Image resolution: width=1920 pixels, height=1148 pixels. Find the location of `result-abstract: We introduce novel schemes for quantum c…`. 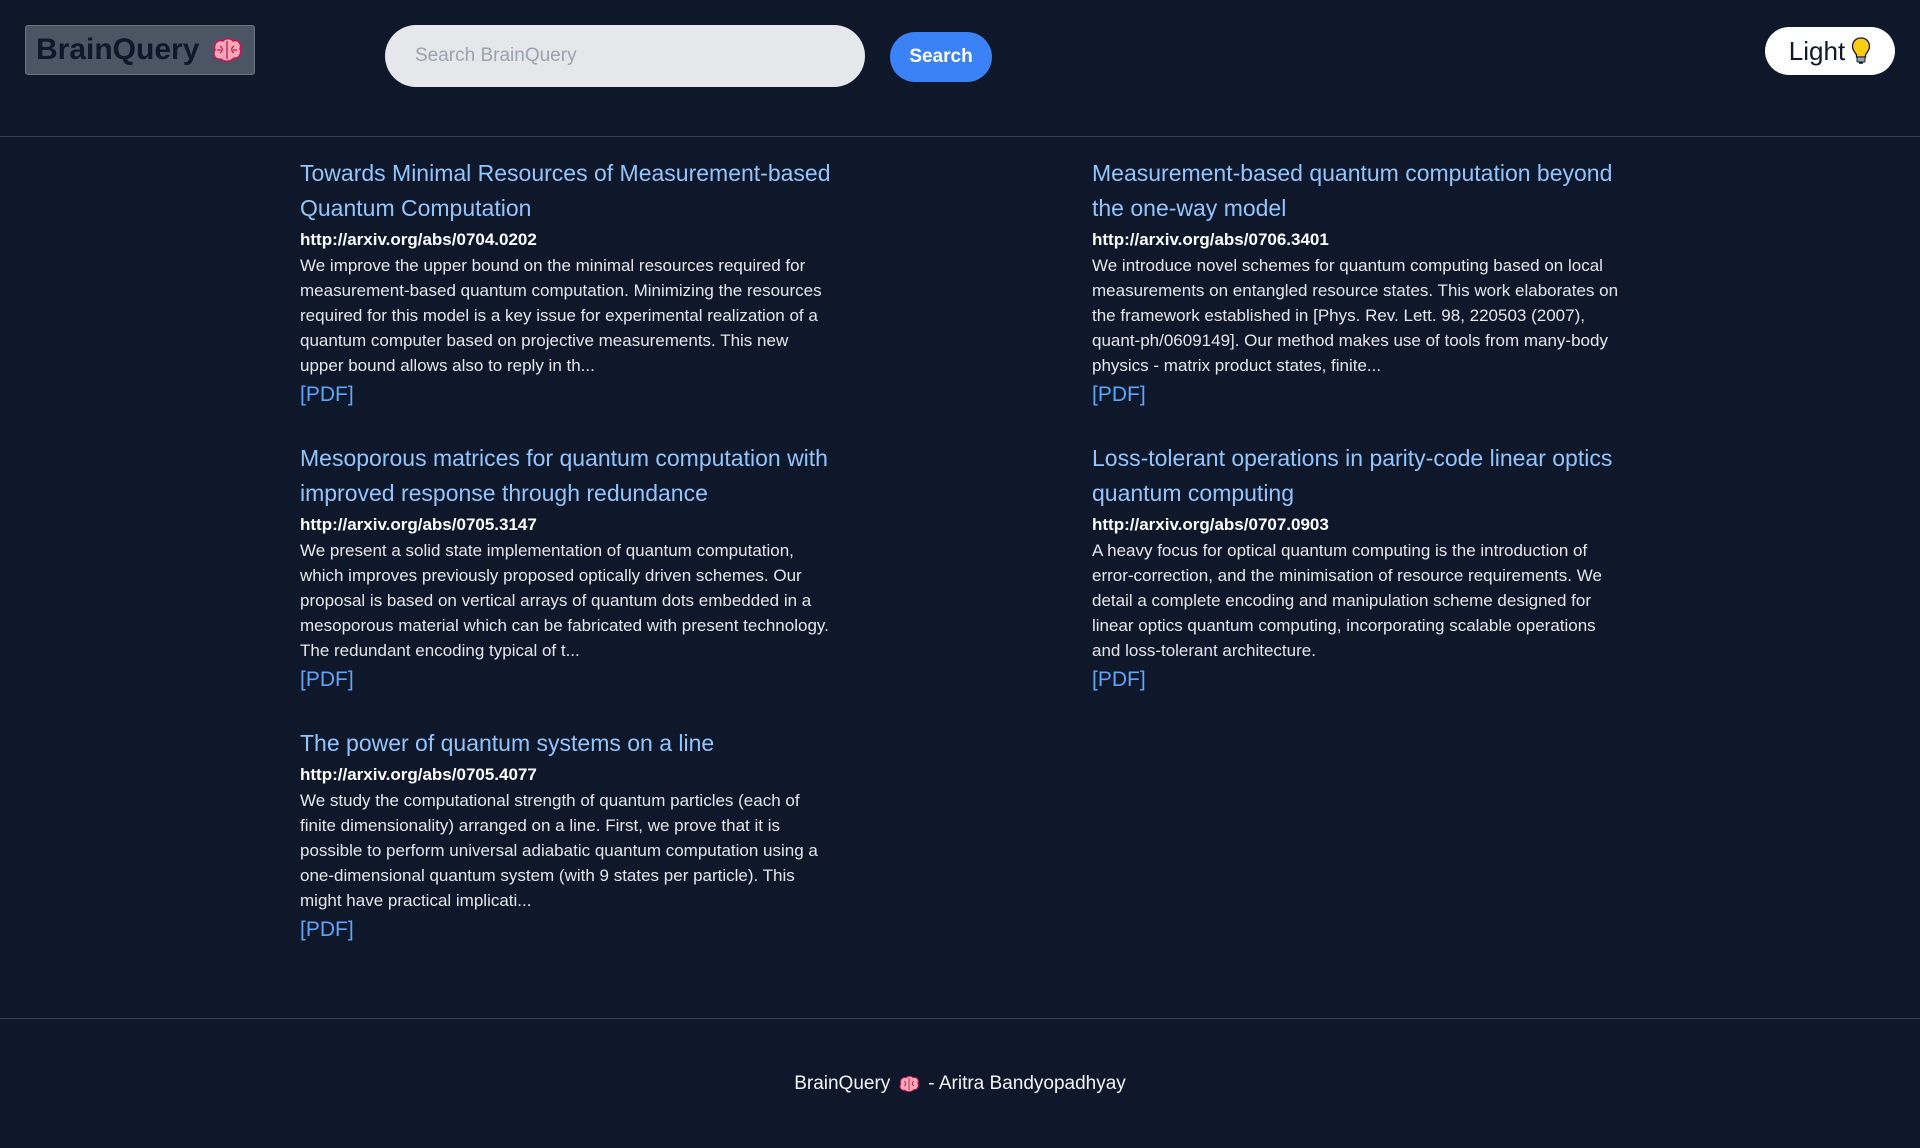

result-abstract: We introduce novel schemes for quantum c… is located at coordinates (1355, 315).